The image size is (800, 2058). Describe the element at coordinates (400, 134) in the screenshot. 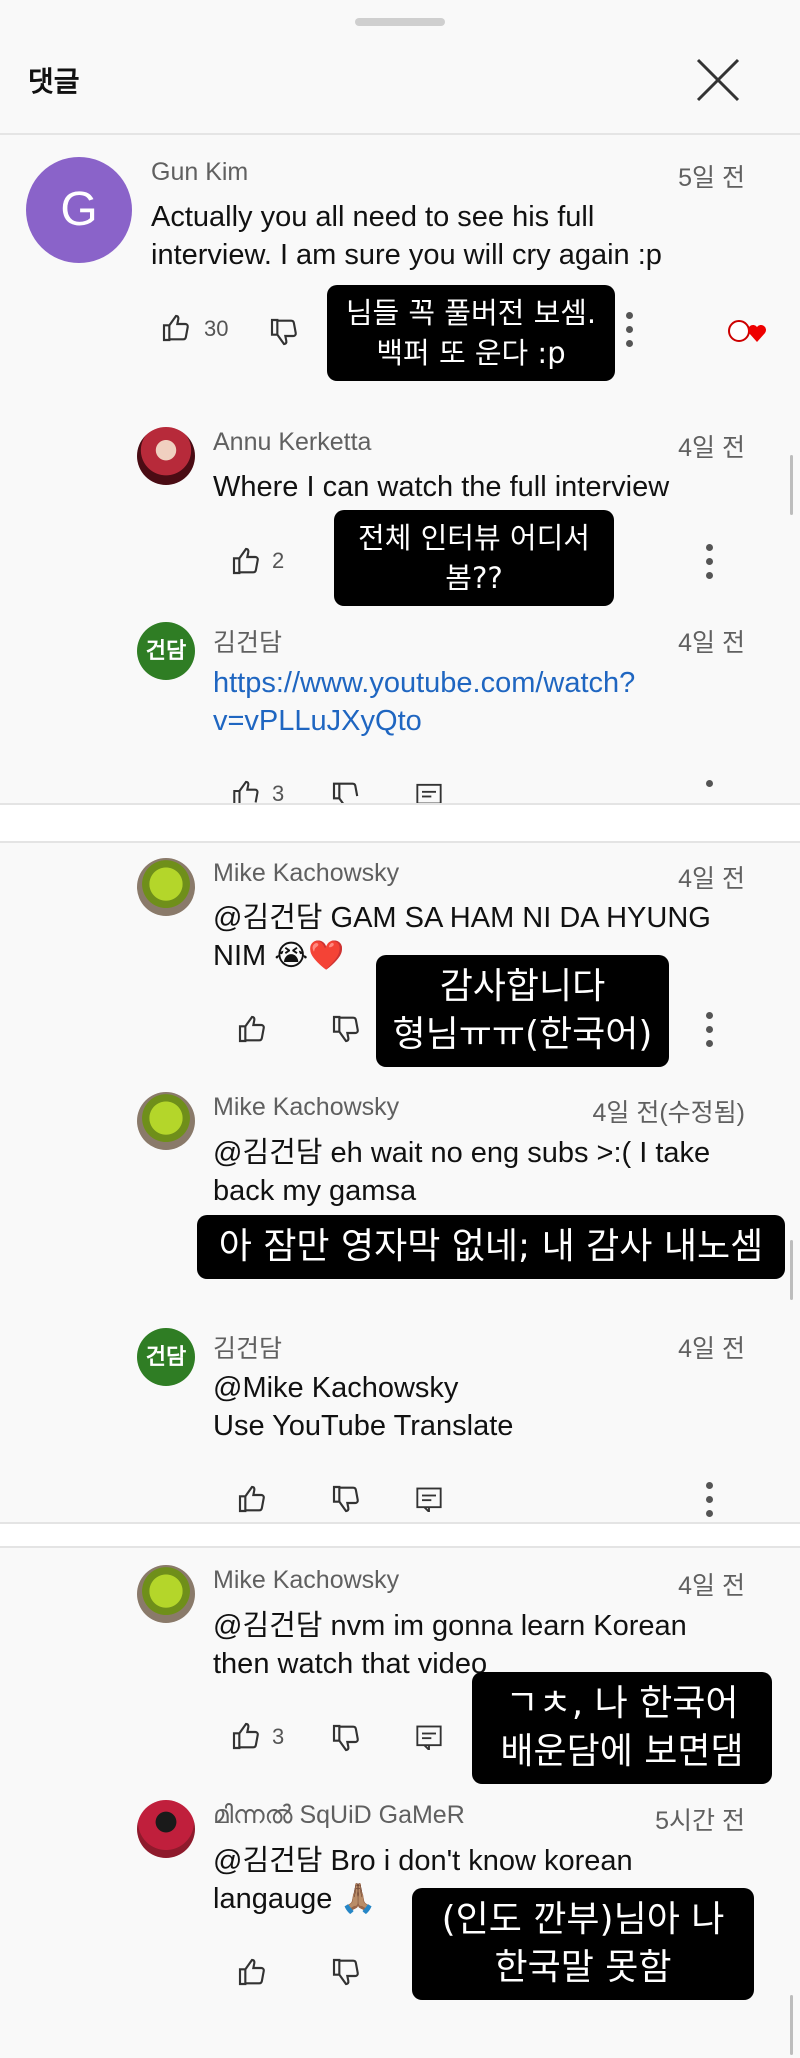

I see `header-divider` at that location.